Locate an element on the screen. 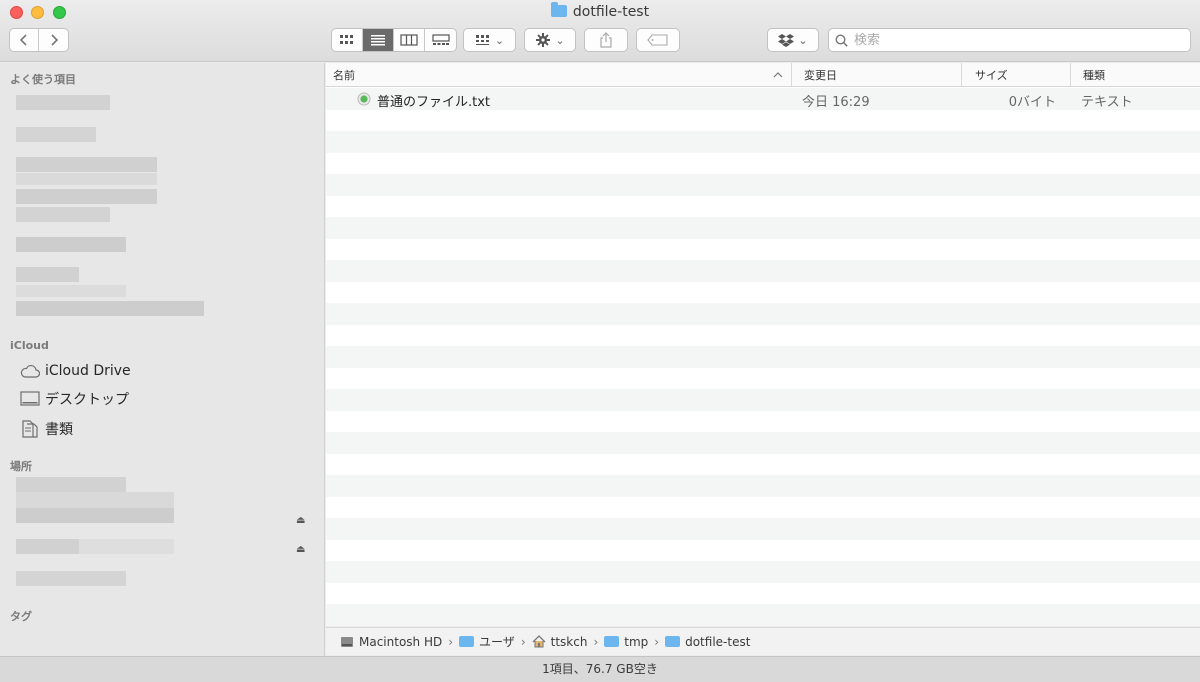 The height and width of the screenshot is (682, 1200). path-item: dotfile-test is located at coordinates (707, 642).